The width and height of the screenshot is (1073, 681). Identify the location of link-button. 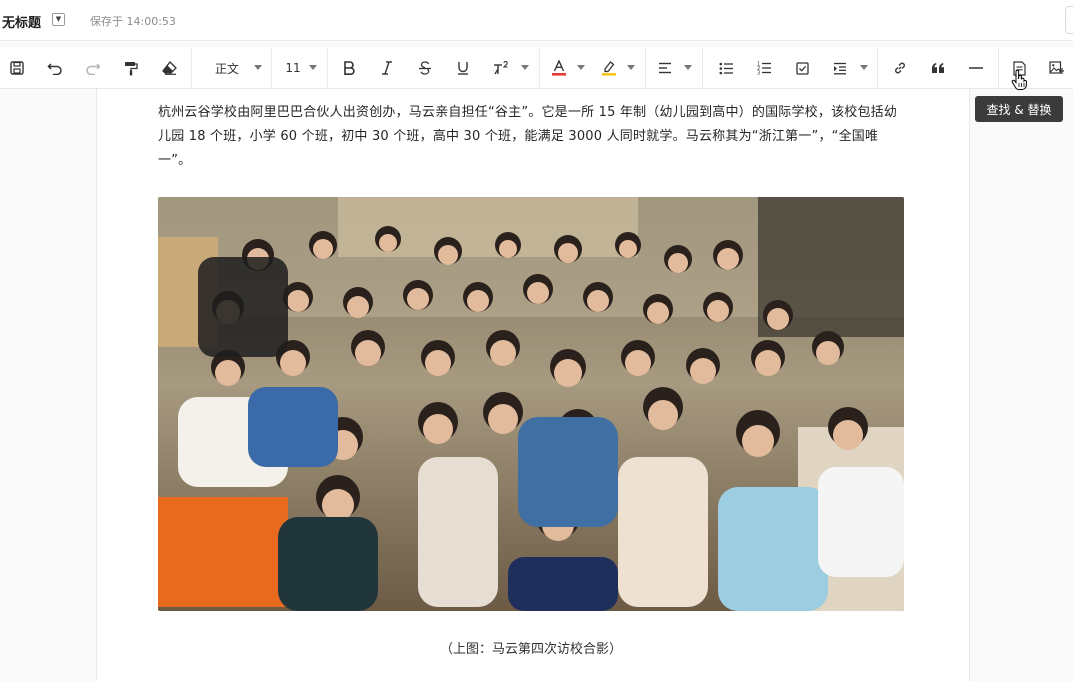
(900, 68).